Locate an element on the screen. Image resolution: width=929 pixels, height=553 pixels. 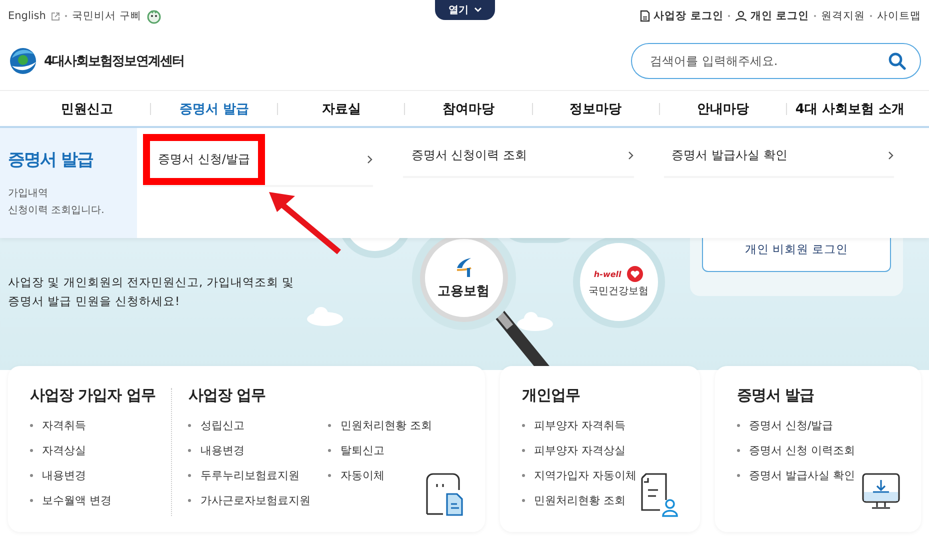
card-title: 개인업무 is located at coordinates (551, 395).